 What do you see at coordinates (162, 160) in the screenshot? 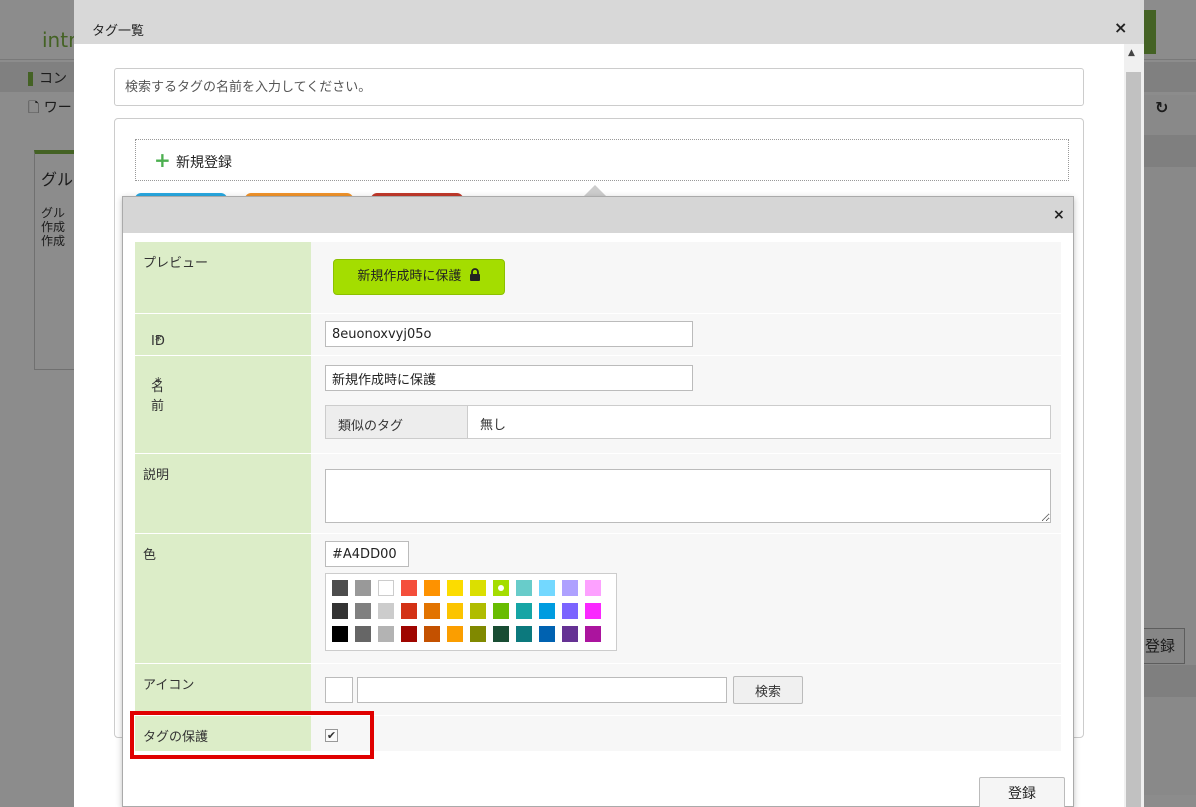
I see `plus-icon: +` at bounding box center [162, 160].